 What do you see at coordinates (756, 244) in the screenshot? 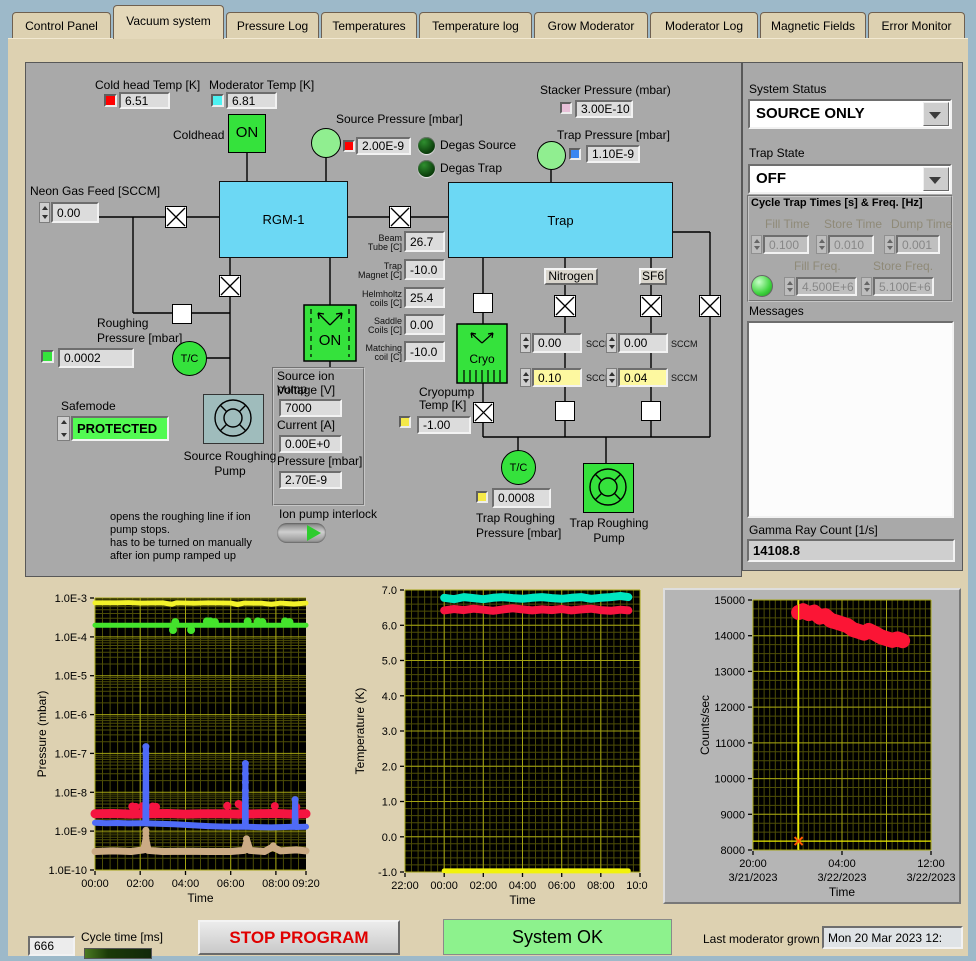
I see `fill-time-spinner` at bounding box center [756, 244].